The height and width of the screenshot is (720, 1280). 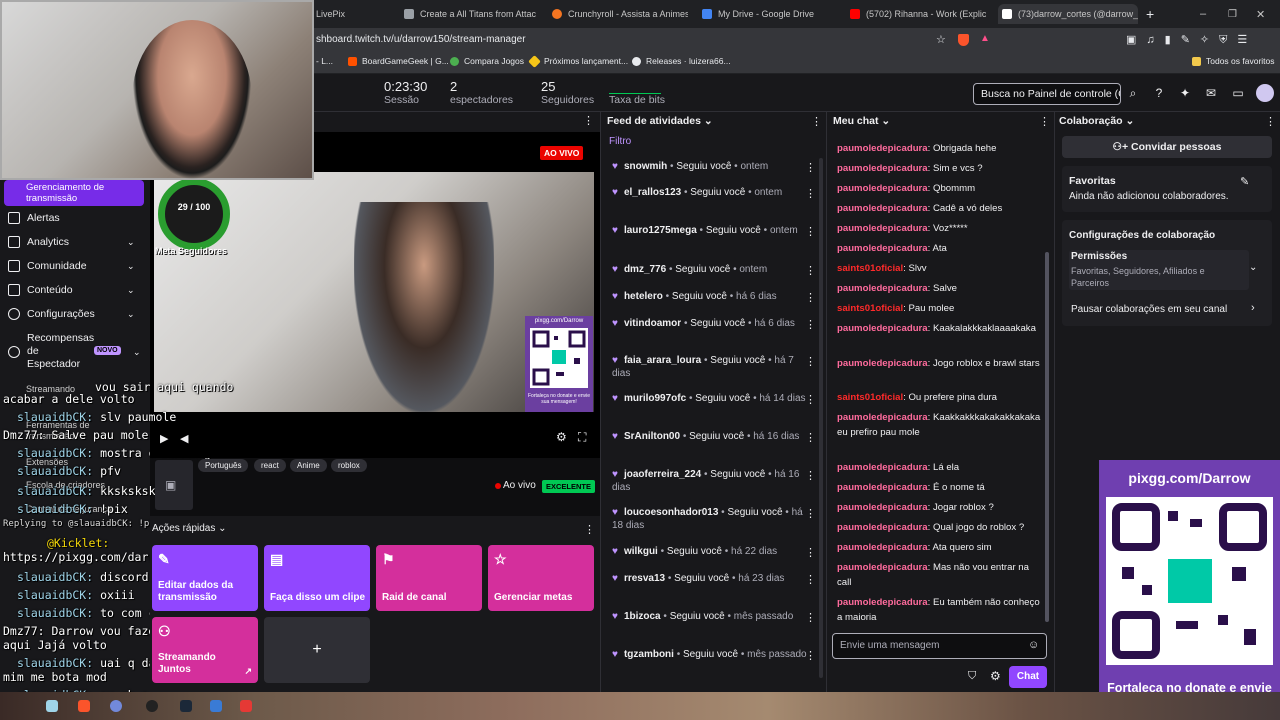 I want to click on collab-title: Colaboração ⌄, so click(x=1096, y=121).